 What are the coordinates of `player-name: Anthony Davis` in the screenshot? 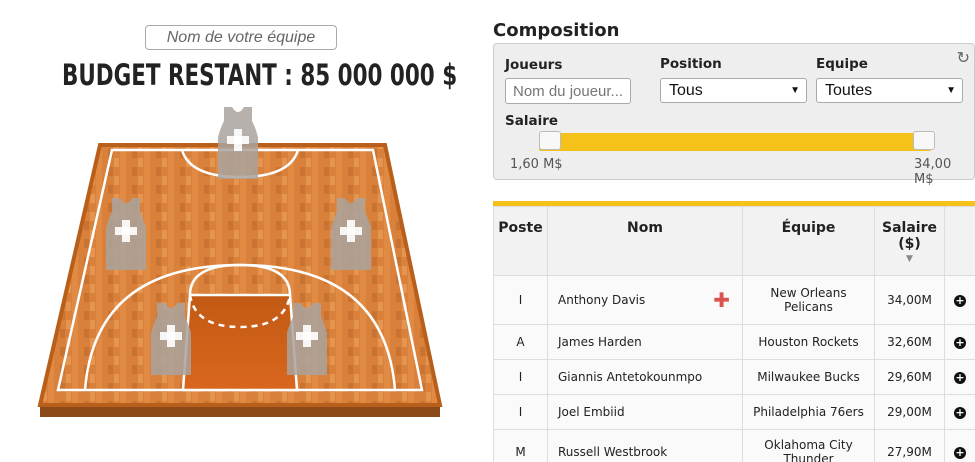 It's located at (602, 300).